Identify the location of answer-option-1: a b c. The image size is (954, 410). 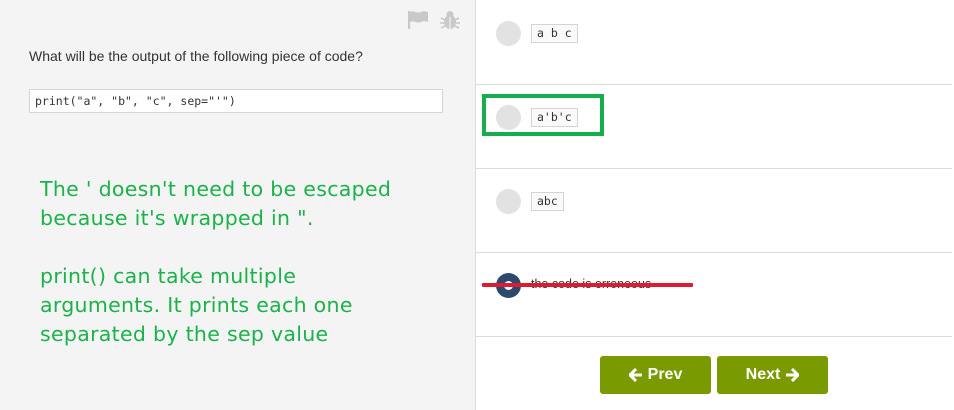
(714, 42).